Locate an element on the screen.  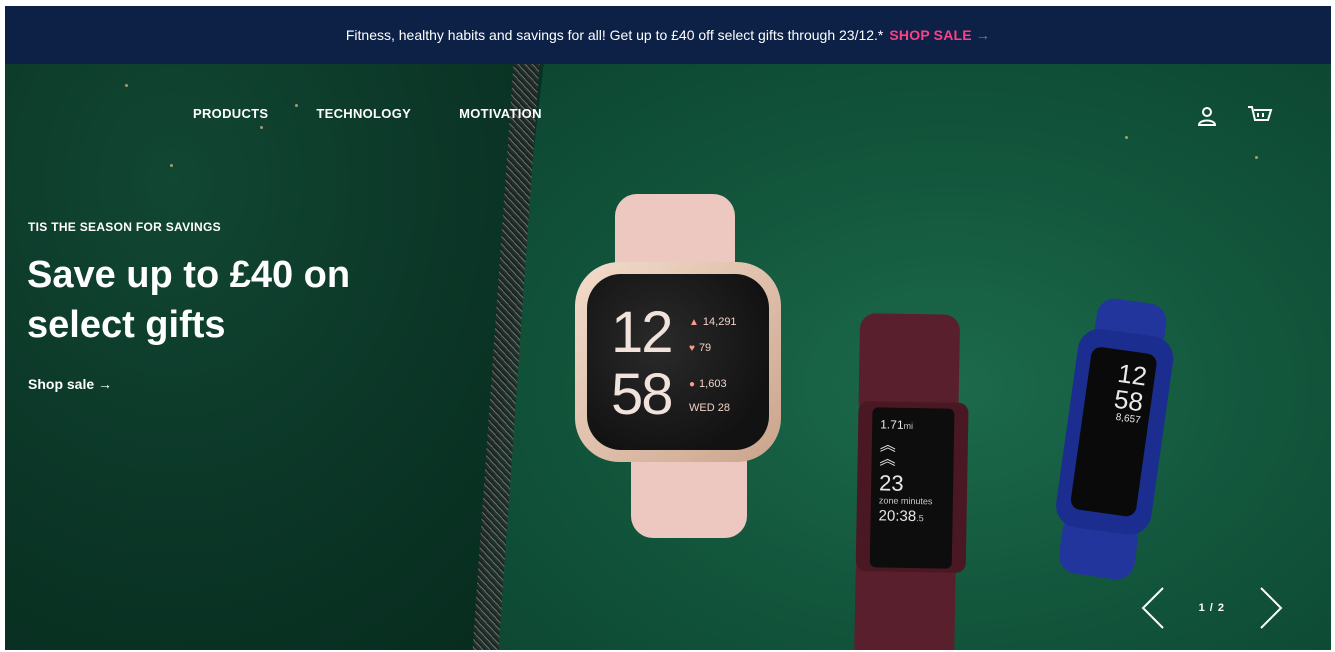
carousel-prev-button is located at coordinates (1154, 608).